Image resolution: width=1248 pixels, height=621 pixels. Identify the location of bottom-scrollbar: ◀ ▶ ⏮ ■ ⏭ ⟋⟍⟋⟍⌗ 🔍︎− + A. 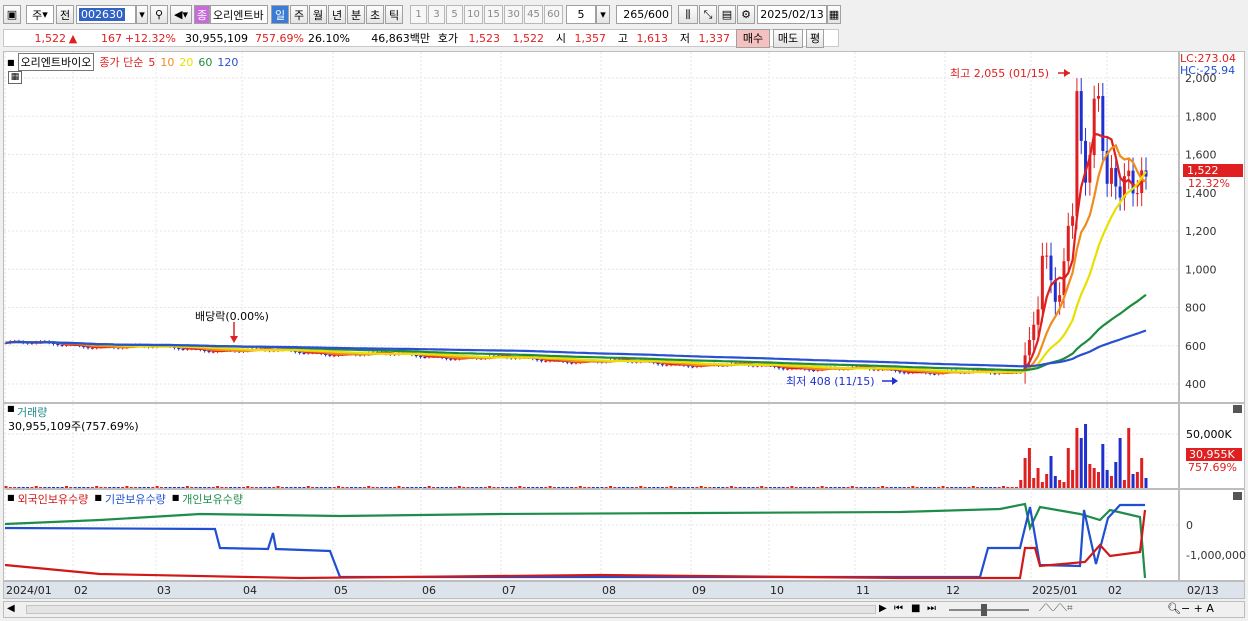
(624, 609).